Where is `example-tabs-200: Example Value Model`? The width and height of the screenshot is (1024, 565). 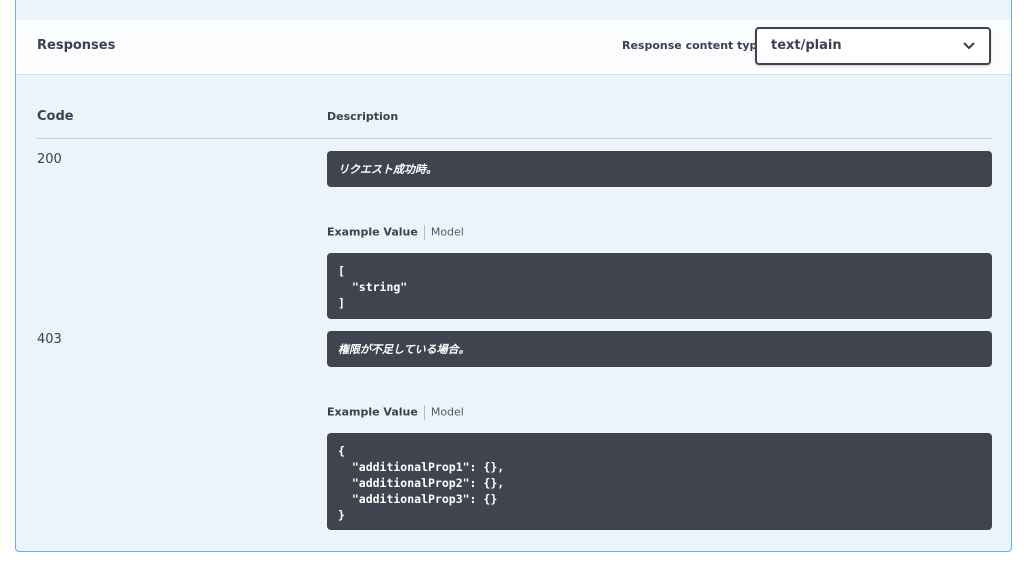 example-tabs-200: Example Value Model is located at coordinates (395, 234).